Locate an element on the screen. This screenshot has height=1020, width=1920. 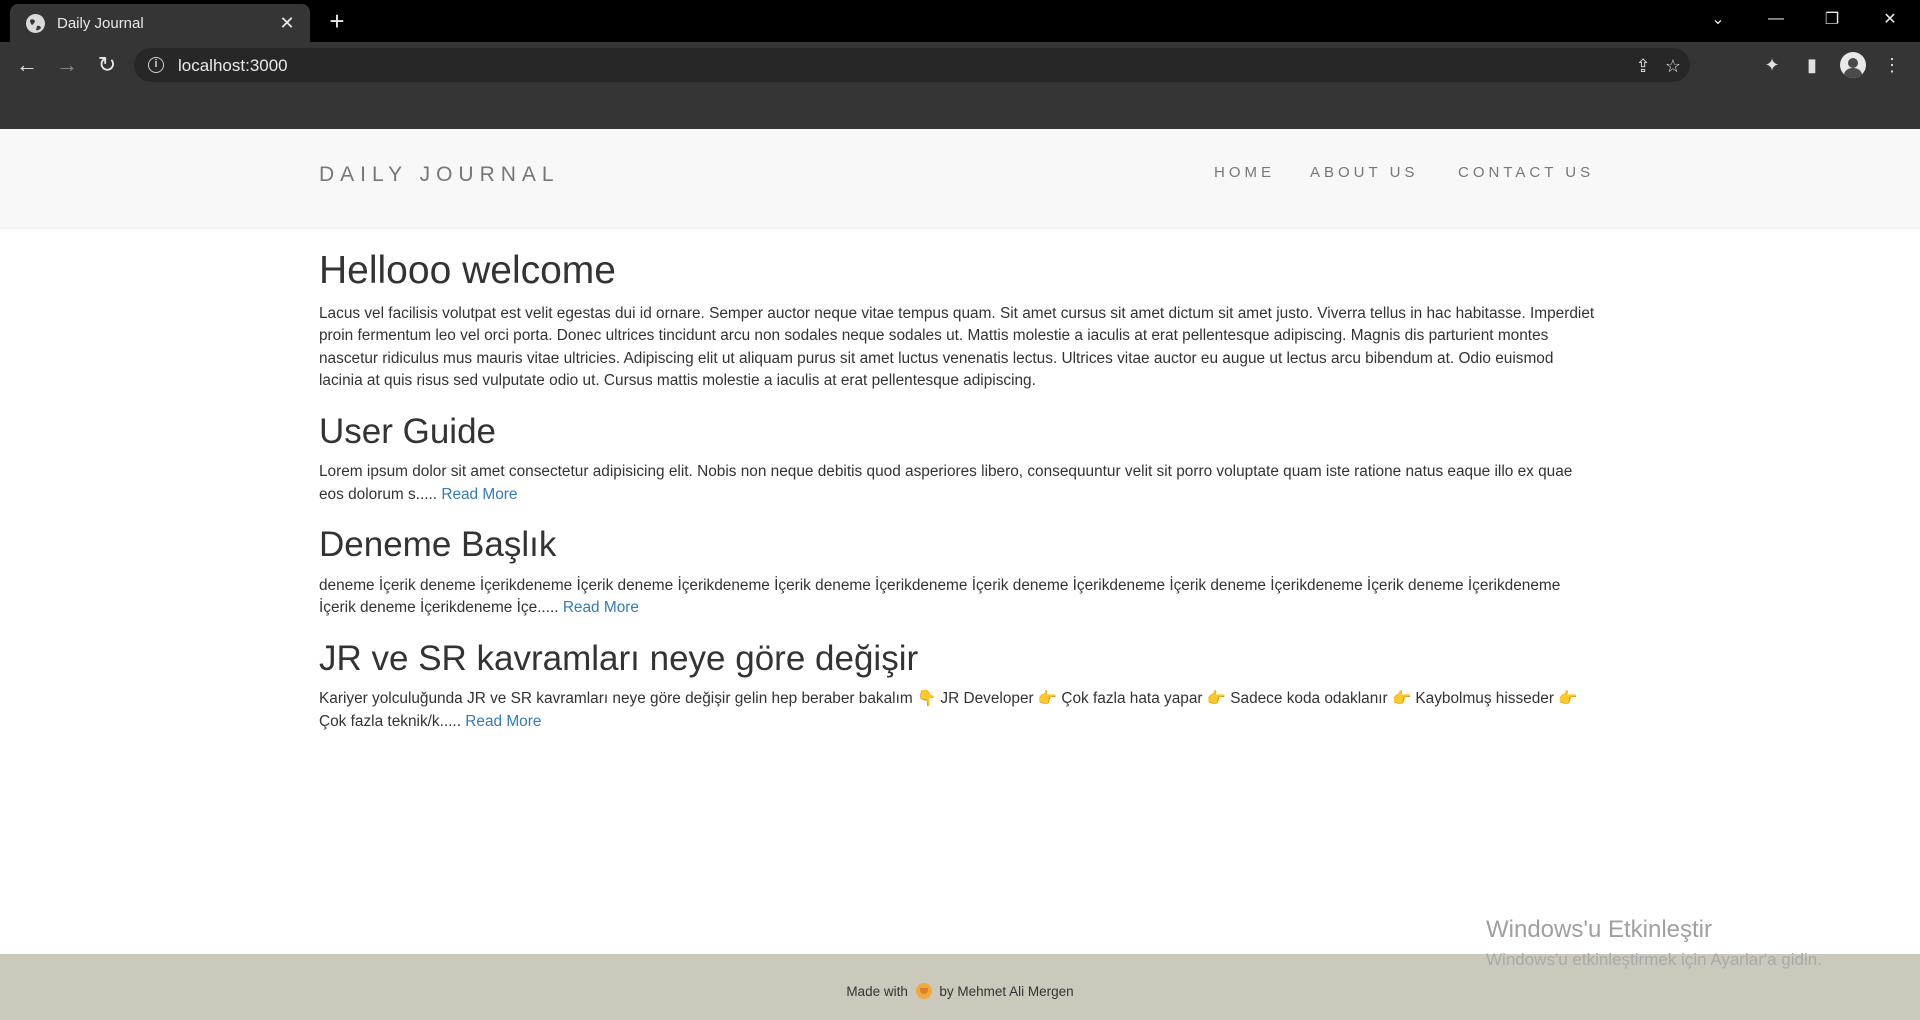
bookmark-star-icon: ☆ is located at coordinates (1673, 66).